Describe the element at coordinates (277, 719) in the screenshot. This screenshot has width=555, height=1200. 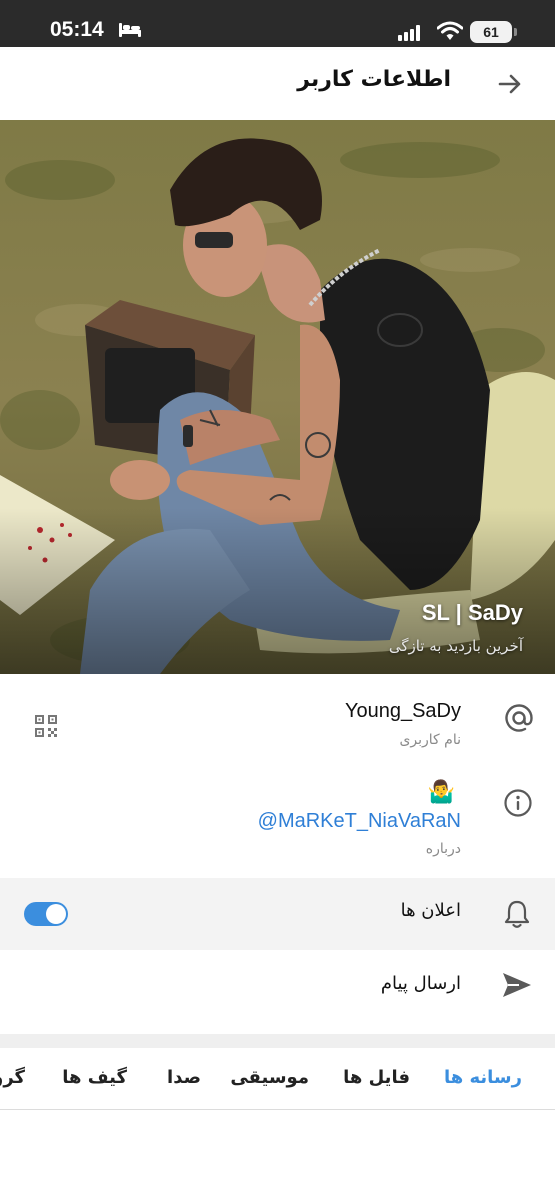
I see `username-row: Young_SaDy نام کاربری` at that location.